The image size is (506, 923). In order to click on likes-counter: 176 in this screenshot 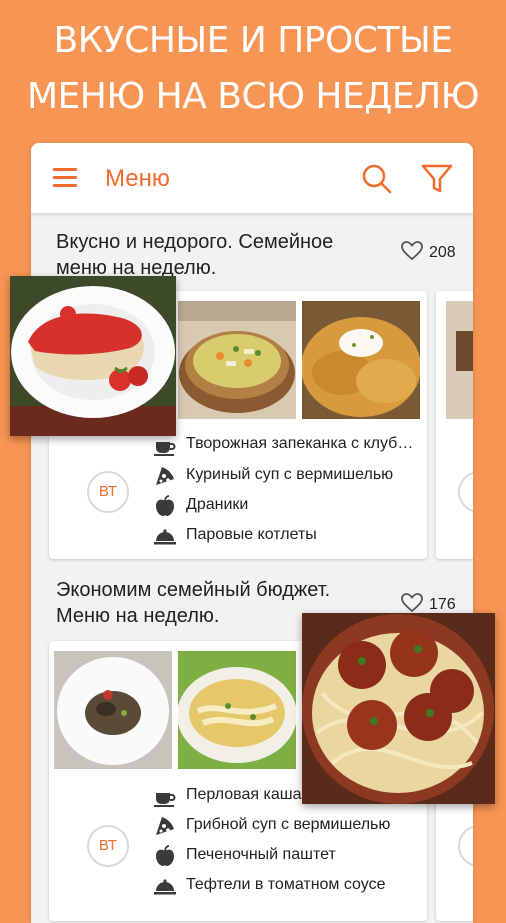, I will do `click(428, 603)`.